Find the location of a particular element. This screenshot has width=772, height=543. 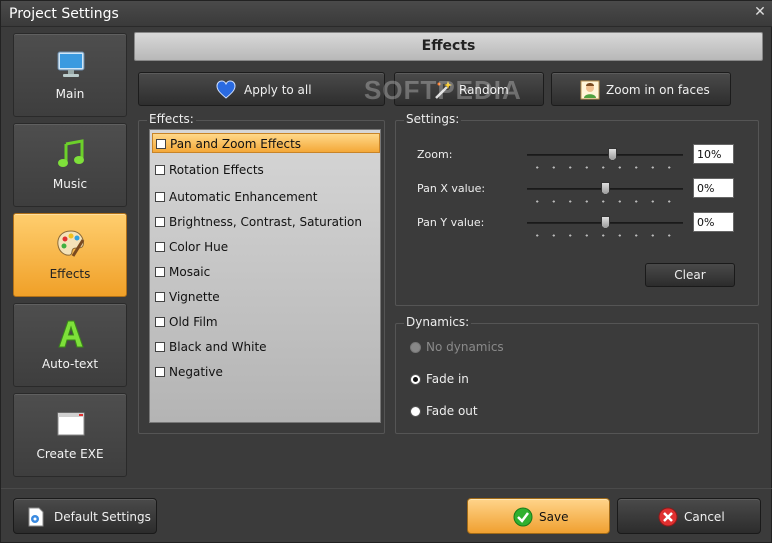

sidebar-item-main: Main is located at coordinates (70, 75).